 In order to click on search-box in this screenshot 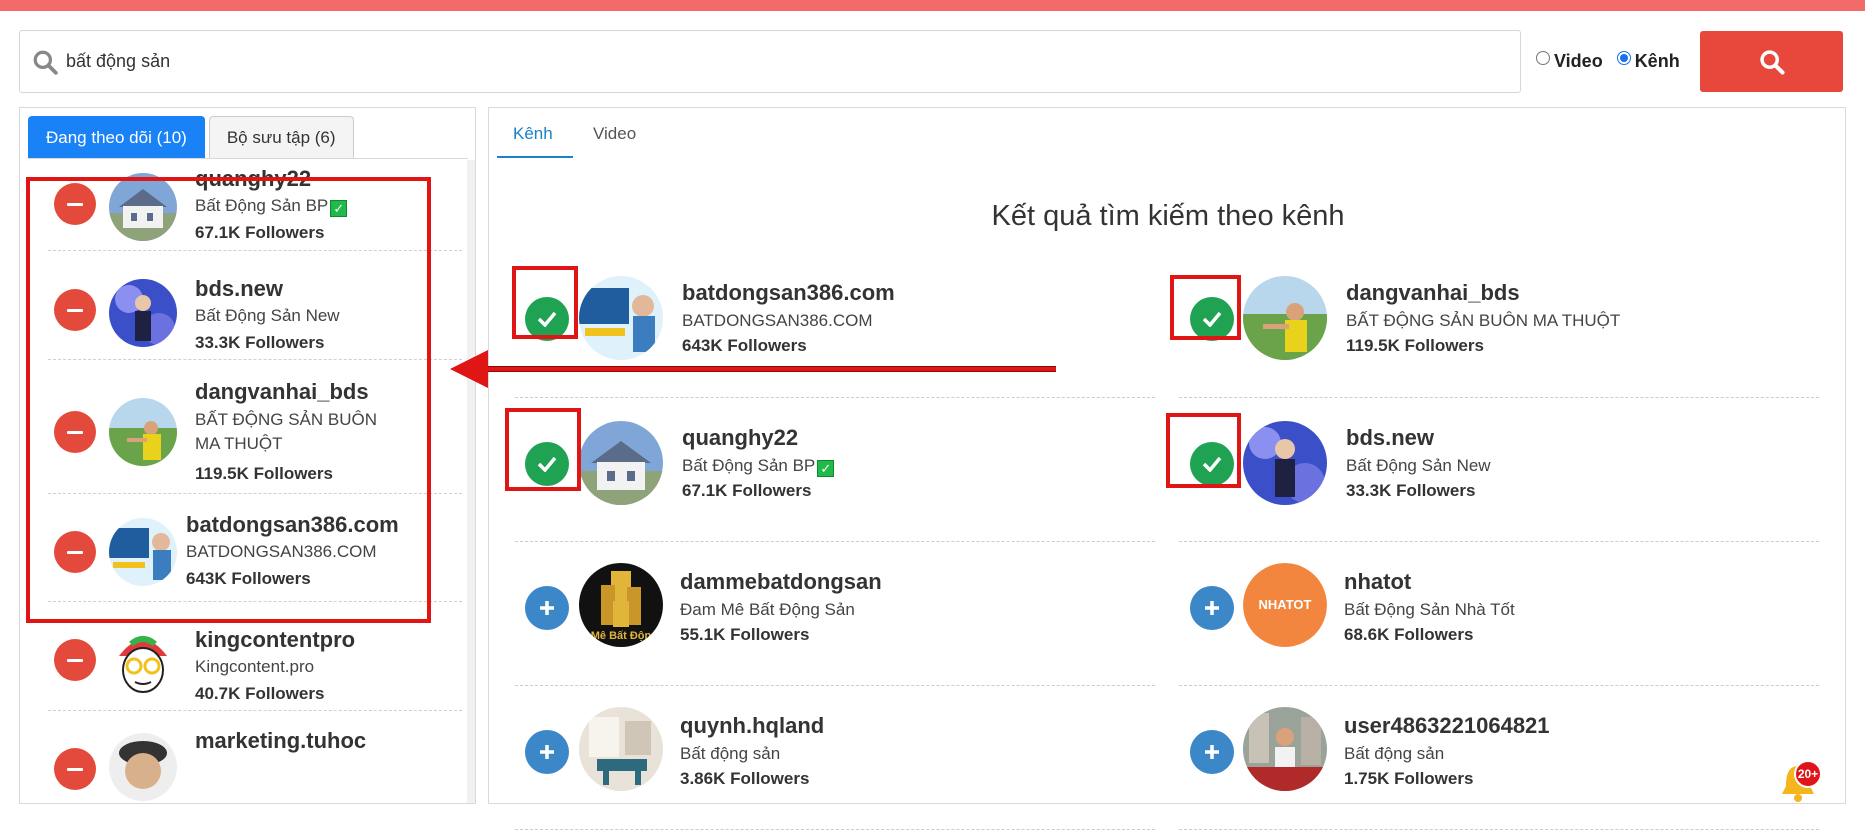, I will do `click(770, 61)`.